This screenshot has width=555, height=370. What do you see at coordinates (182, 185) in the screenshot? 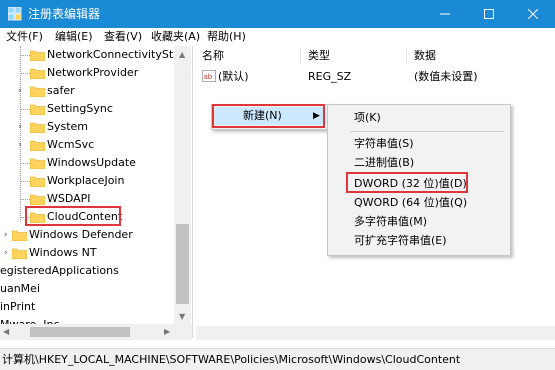
I see `tree-vertical-scrollbar: ▲ ▼` at bounding box center [182, 185].